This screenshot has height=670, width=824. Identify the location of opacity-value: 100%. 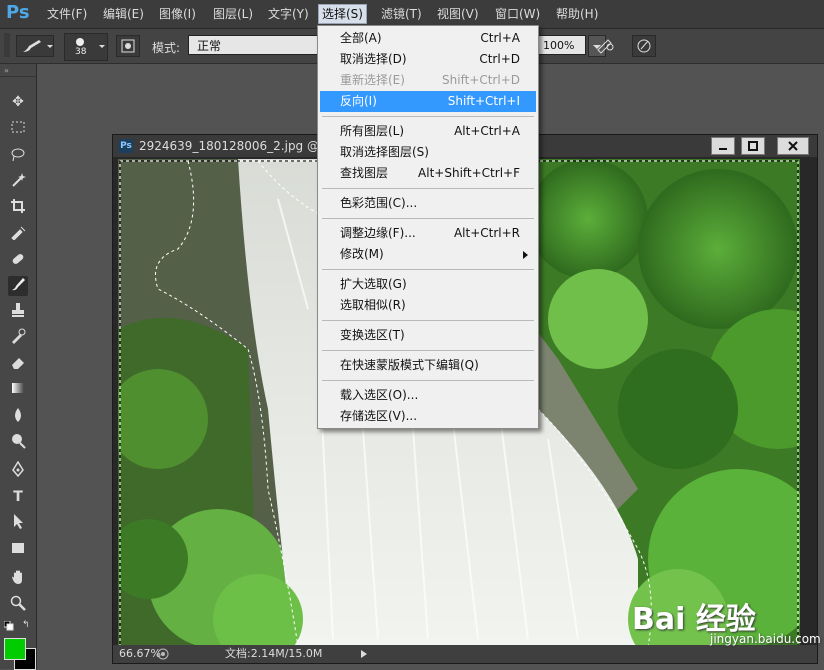
(559, 45).